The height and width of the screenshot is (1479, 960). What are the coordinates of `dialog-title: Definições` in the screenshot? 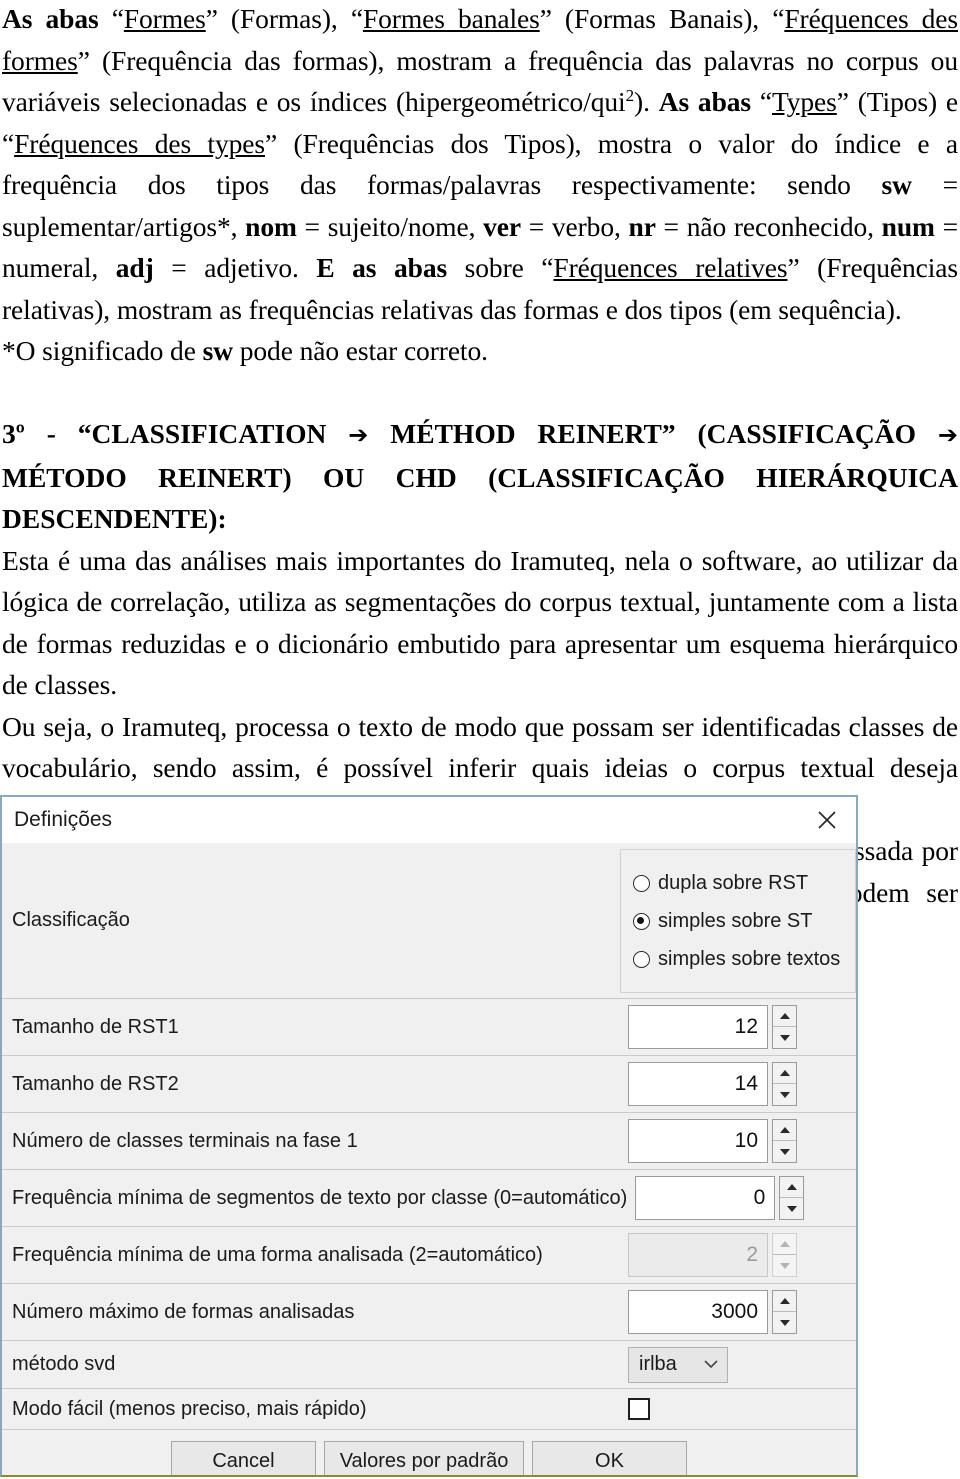 It's located at (63, 819).